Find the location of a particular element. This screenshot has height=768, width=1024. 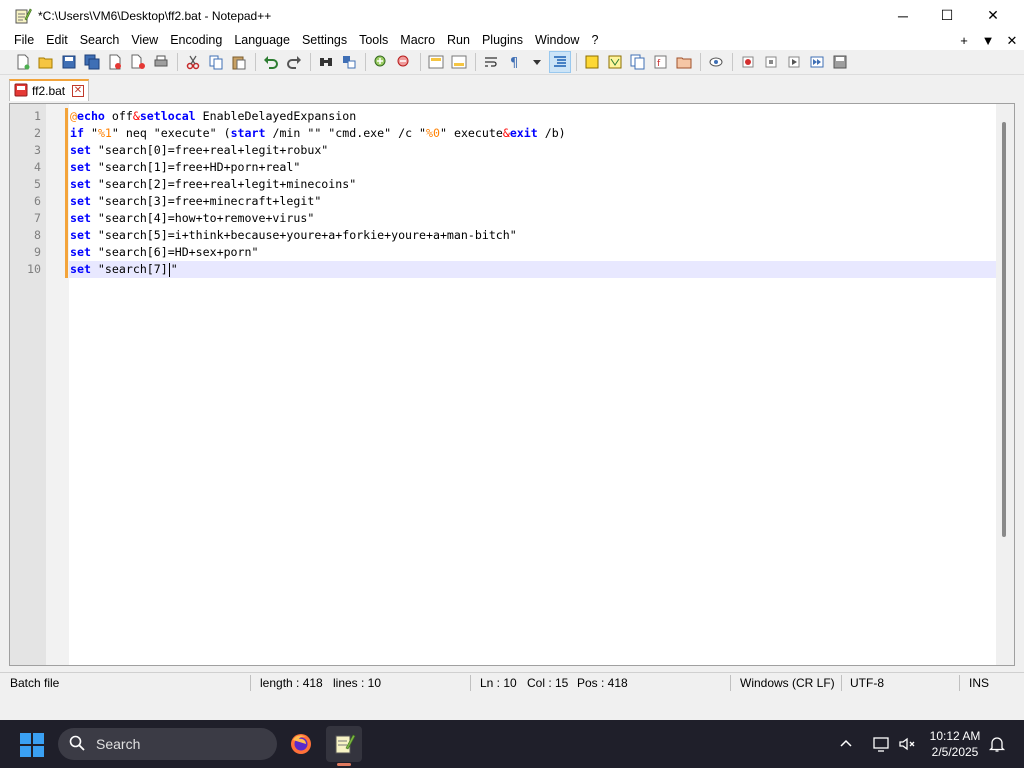

menu-view: View is located at coordinates (144, 40).